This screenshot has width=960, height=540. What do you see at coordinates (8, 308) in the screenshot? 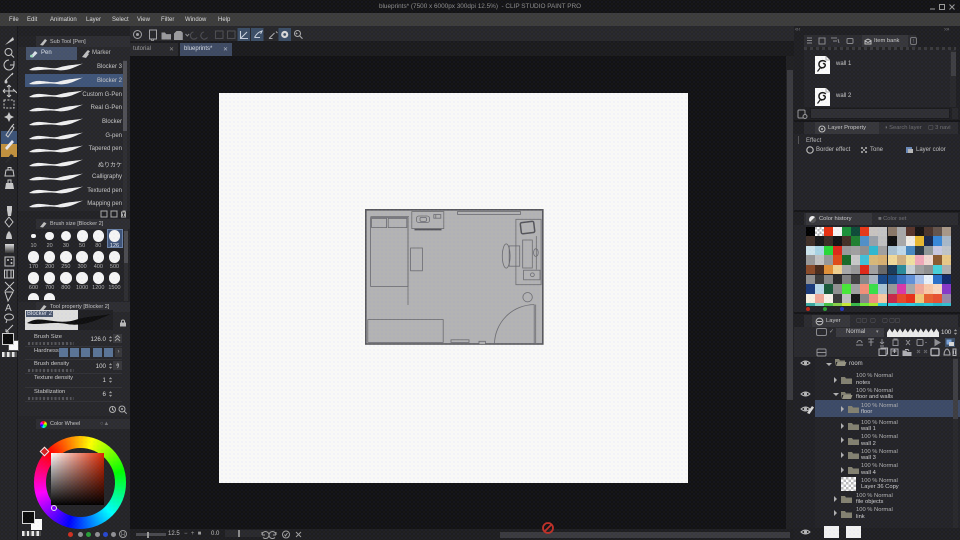
I see `svg-text: A` at bounding box center [8, 308].